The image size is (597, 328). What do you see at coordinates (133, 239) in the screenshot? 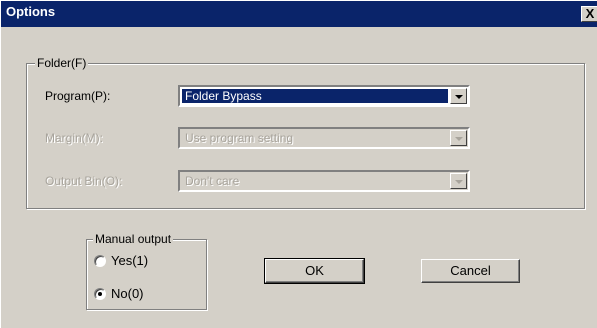
I see `manual-output-legend: Manual output` at bounding box center [133, 239].